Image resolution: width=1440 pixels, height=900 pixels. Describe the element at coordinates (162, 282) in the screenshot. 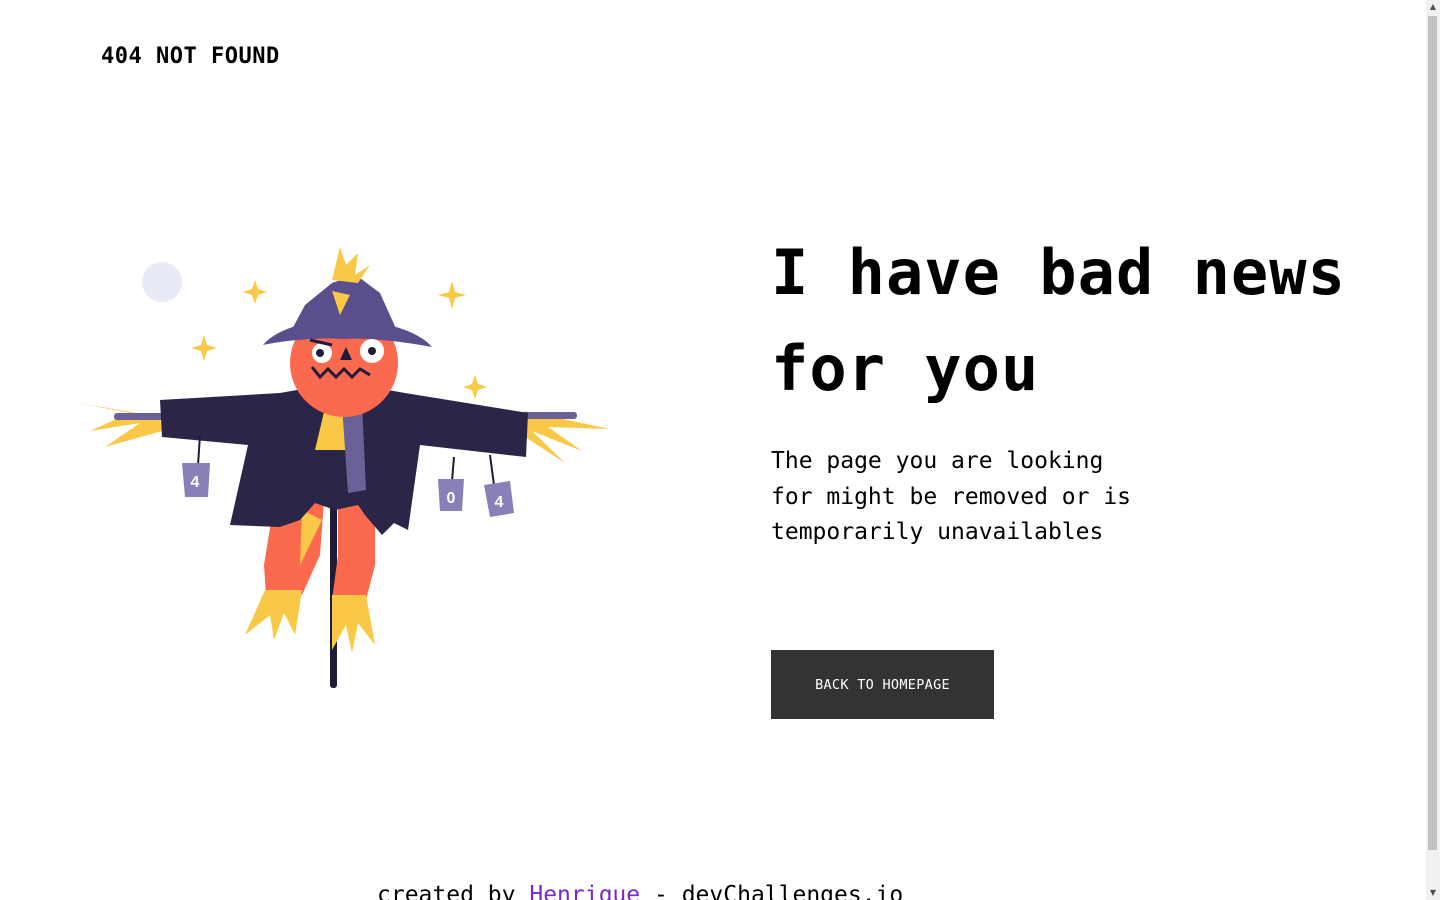

I see `moon-icon` at that location.